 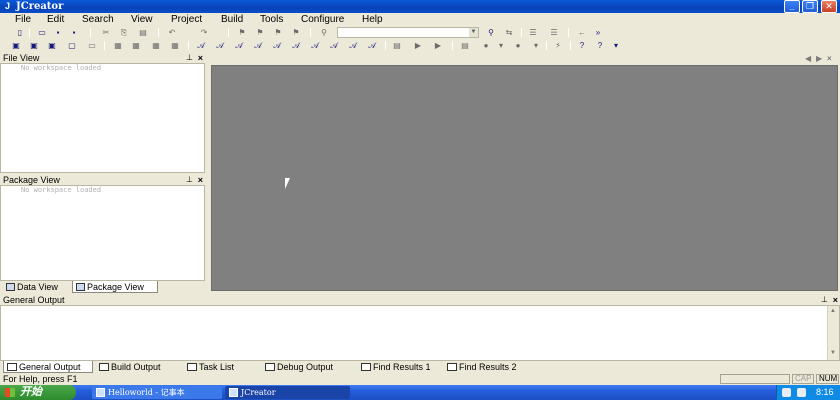 What do you see at coordinates (16, 45) in the screenshot?
I see `workspace-icon: ▣` at bounding box center [16, 45].